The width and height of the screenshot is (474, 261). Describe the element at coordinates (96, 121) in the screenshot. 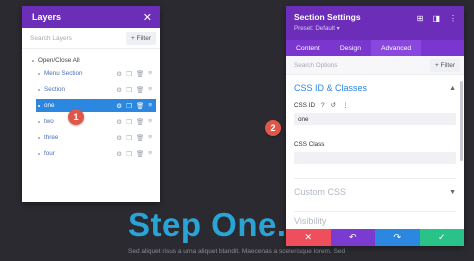

I see `layer-row-two: two ⚙ ❐ 🗑 ≡` at that location.